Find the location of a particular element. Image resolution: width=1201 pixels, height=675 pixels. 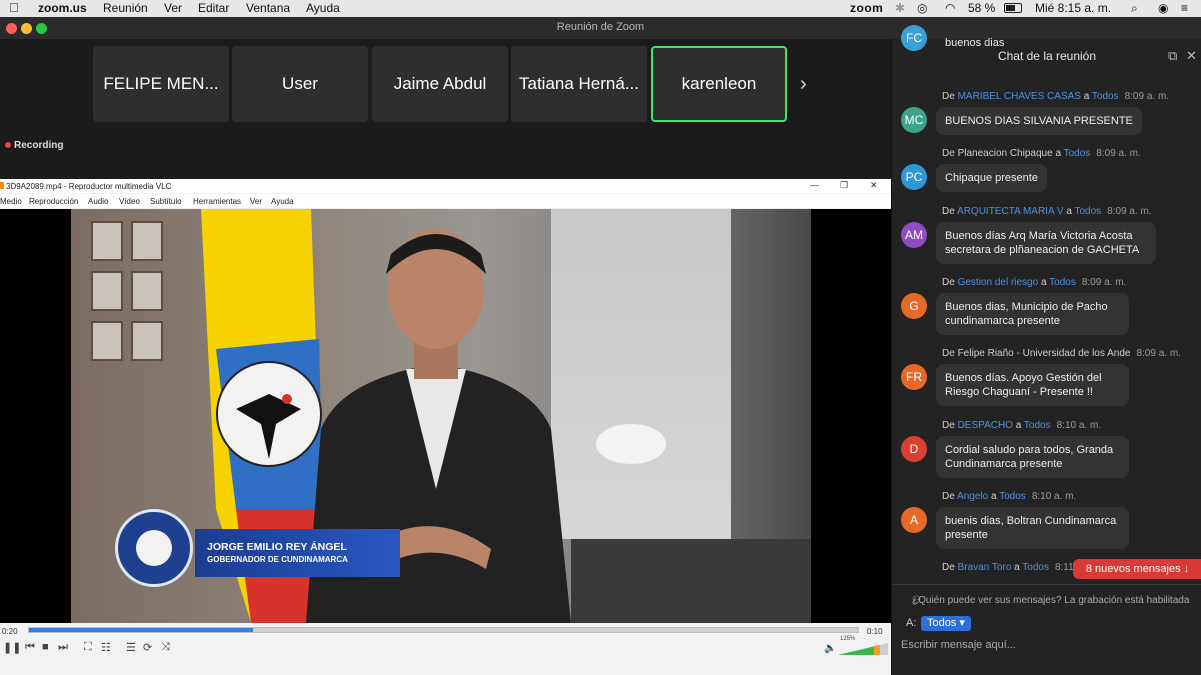

sender-name: Angelo is located at coordinates (972, 496).